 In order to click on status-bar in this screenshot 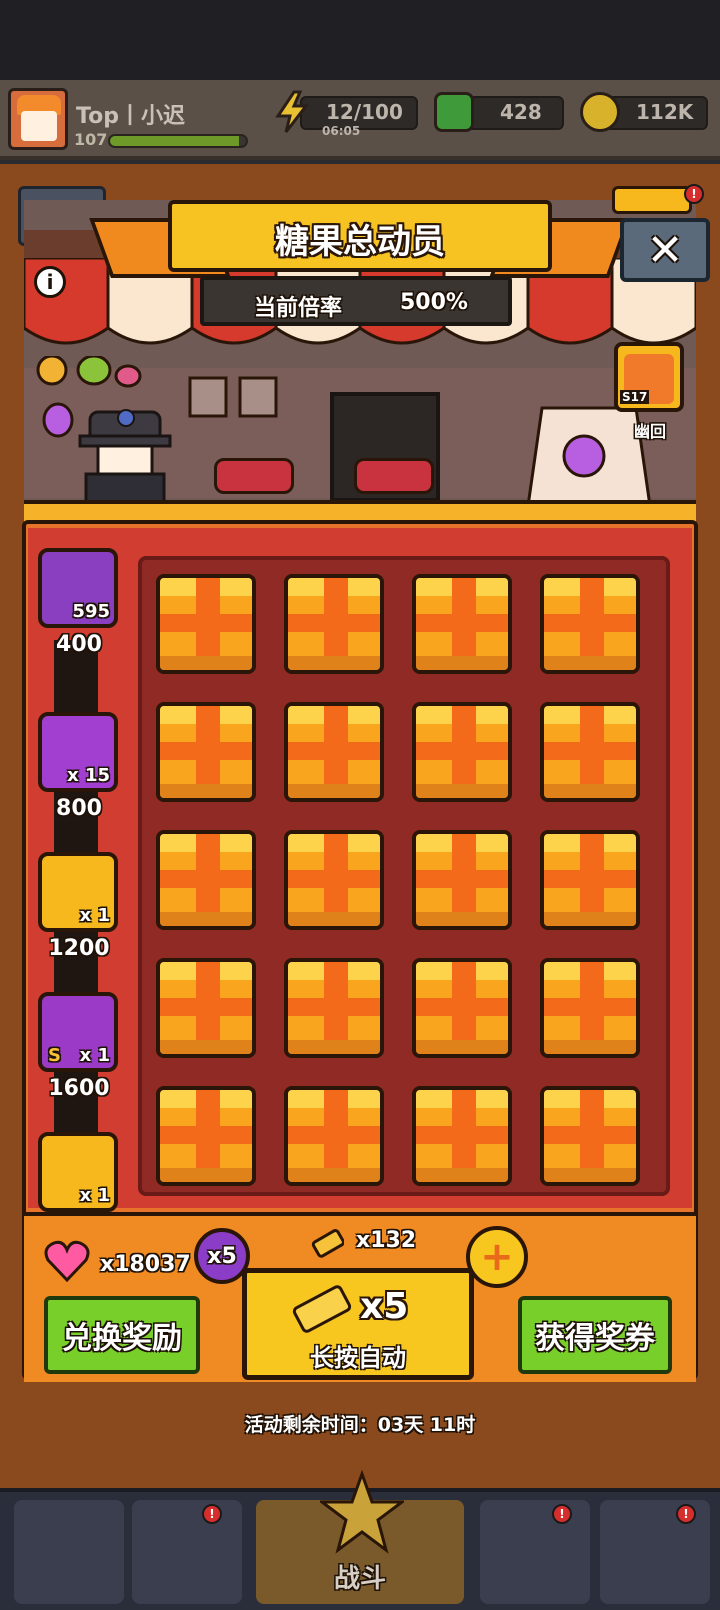, I will do `click(360, 40)`.